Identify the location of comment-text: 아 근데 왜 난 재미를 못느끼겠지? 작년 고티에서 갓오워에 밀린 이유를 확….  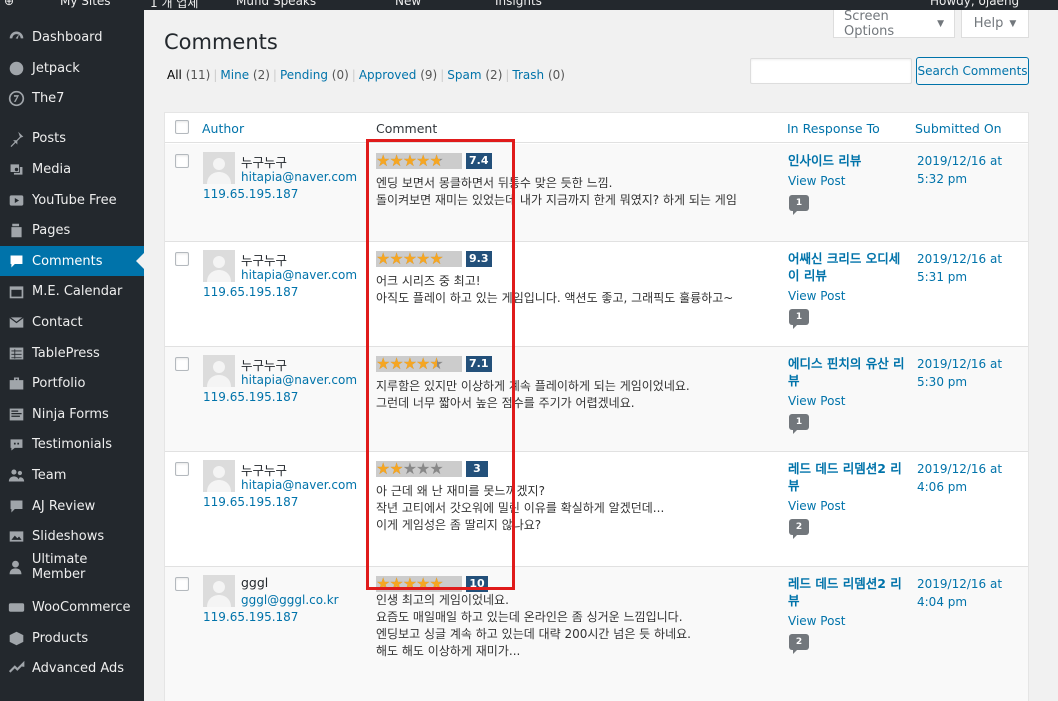
(576, 508).